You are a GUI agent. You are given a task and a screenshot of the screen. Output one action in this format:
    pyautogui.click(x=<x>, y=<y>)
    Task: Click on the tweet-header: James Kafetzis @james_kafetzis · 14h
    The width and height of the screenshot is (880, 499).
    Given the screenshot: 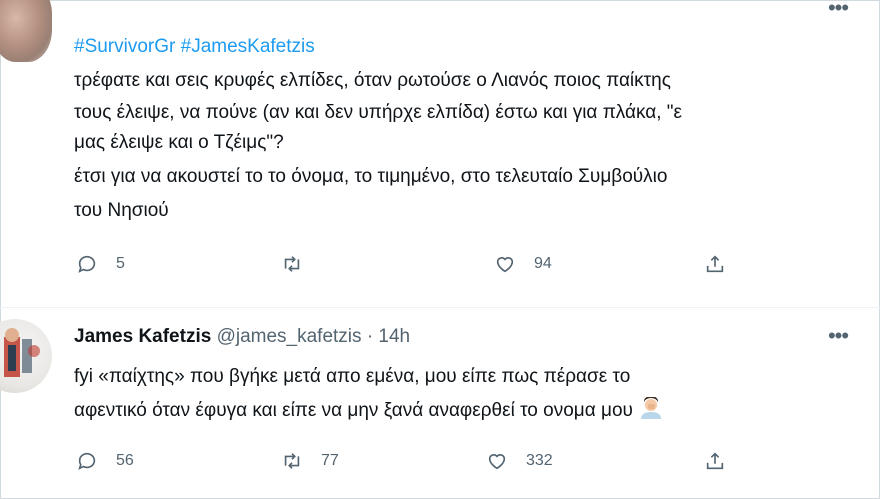 What is the action you would take?
    pyautogui.click(x=242, y=336)
    